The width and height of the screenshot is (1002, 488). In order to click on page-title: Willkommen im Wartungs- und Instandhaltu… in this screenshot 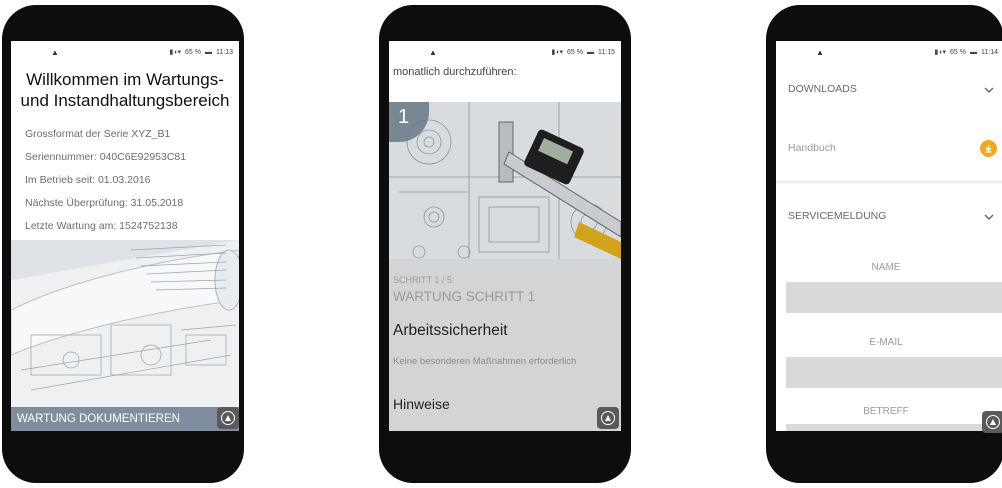, I will do `click(125, 90)`.